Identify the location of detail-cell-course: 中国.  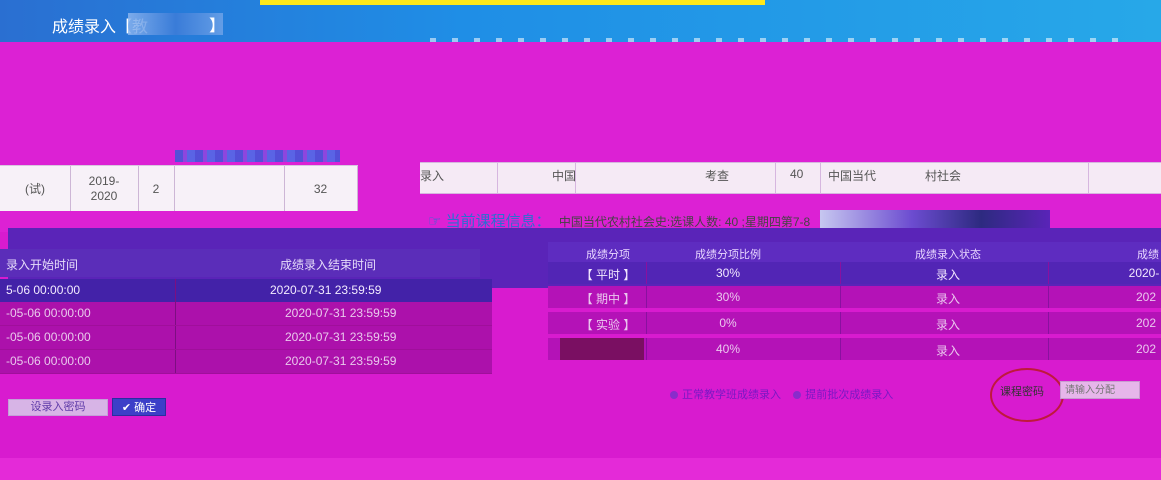
(564, 176).